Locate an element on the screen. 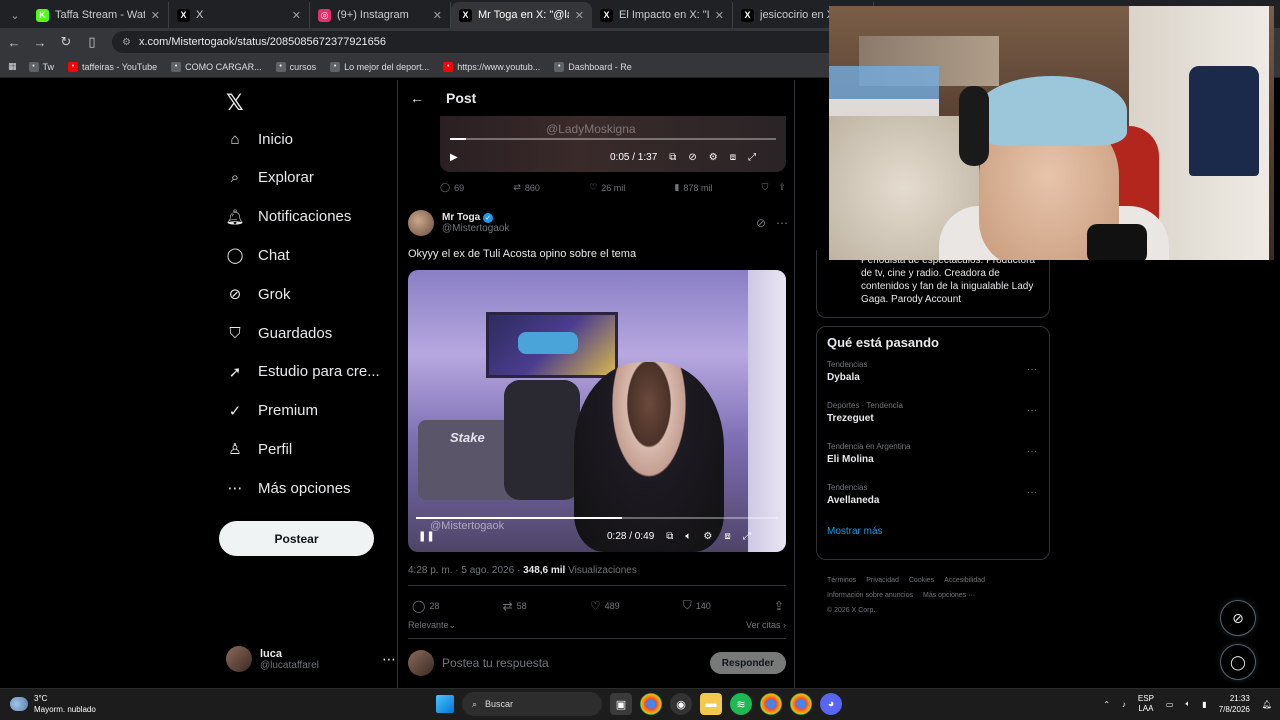 The width and height of the screenshot is (1280, 720). grok-icon: ⊘ is located at coordinates (761, 223).